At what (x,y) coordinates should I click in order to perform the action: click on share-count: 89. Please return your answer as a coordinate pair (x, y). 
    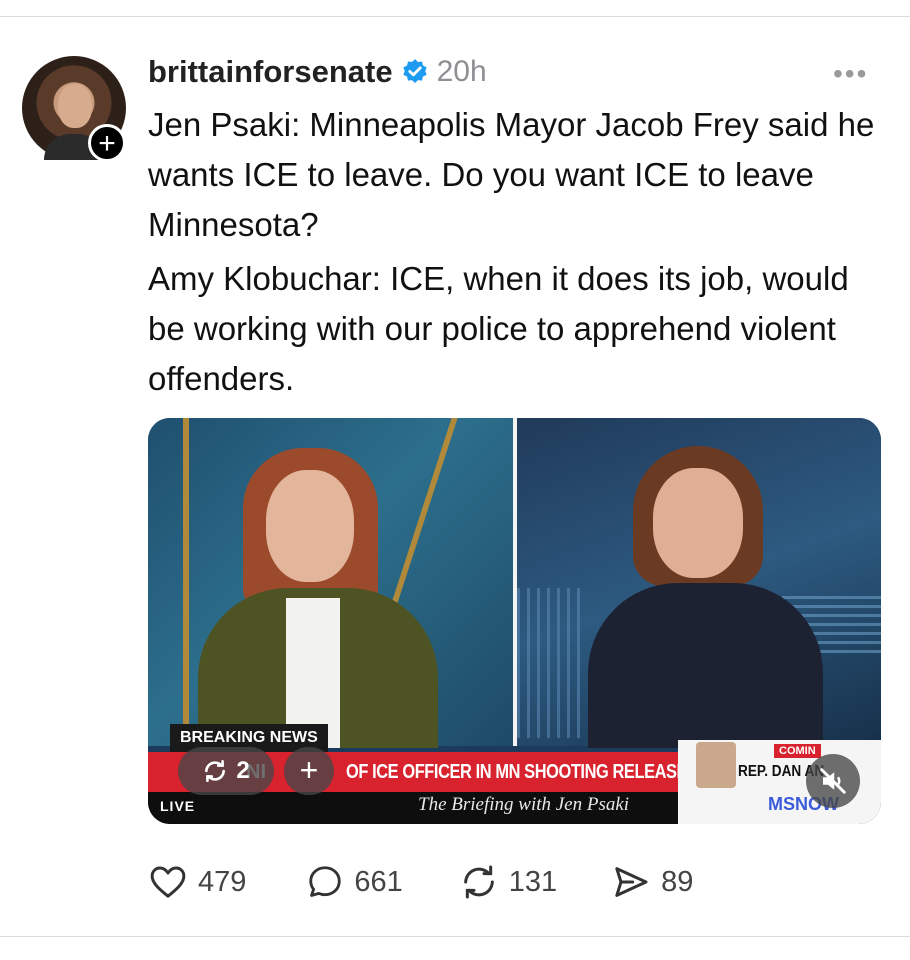
    Looking at the image, I should click on (677, 881).